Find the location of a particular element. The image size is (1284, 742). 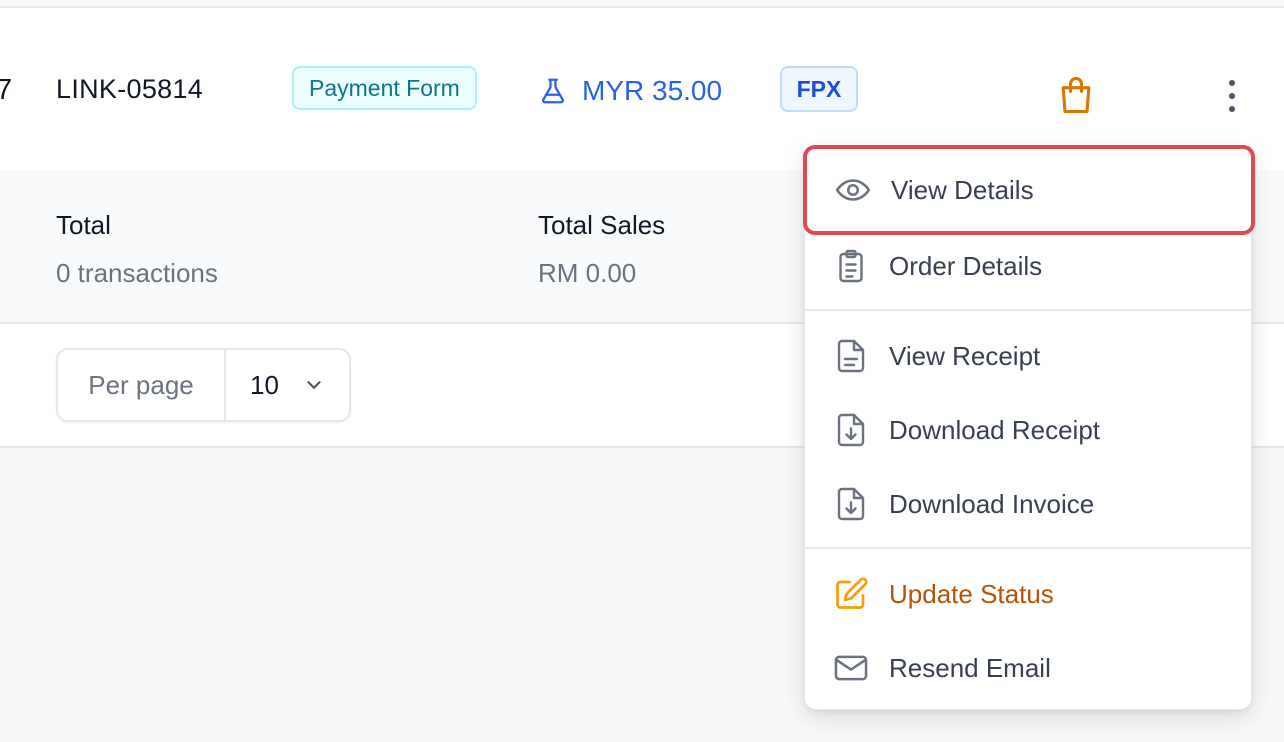

total-sales-value: RM 0.00 is located at coordinates (587, 273).